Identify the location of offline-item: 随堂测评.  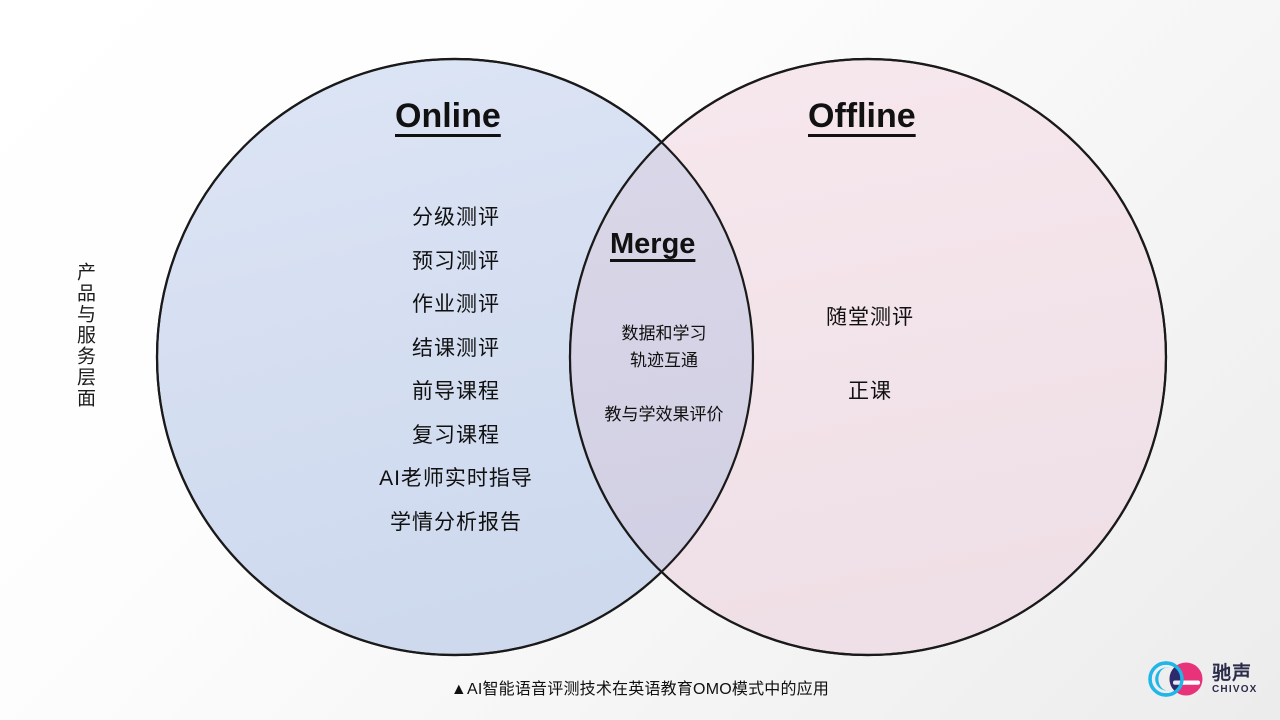
(870, 317).